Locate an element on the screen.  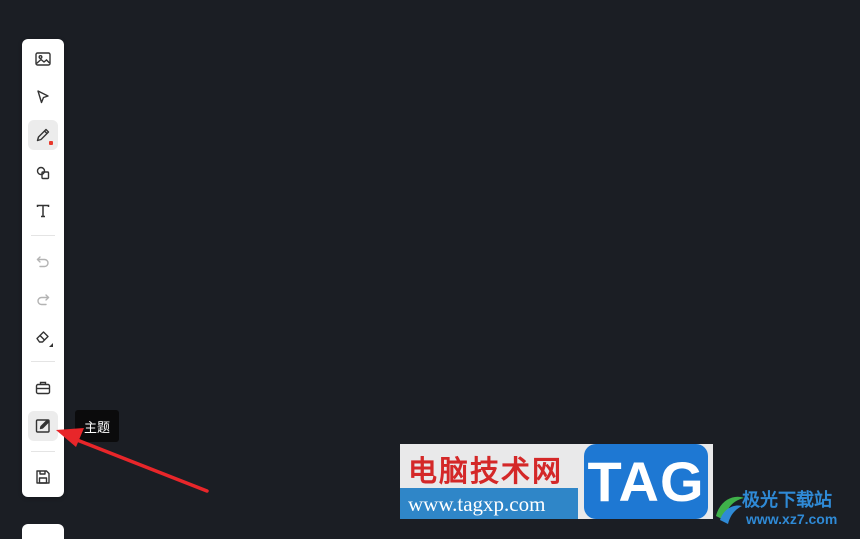
left-toolbar is located at coordinates (43, 268).